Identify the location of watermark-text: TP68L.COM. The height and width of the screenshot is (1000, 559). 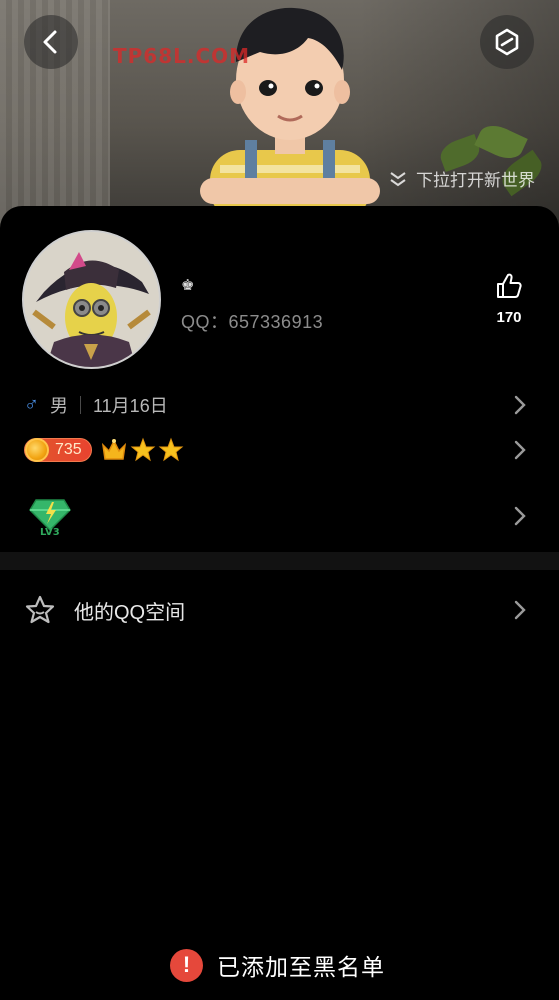
(182, 56).